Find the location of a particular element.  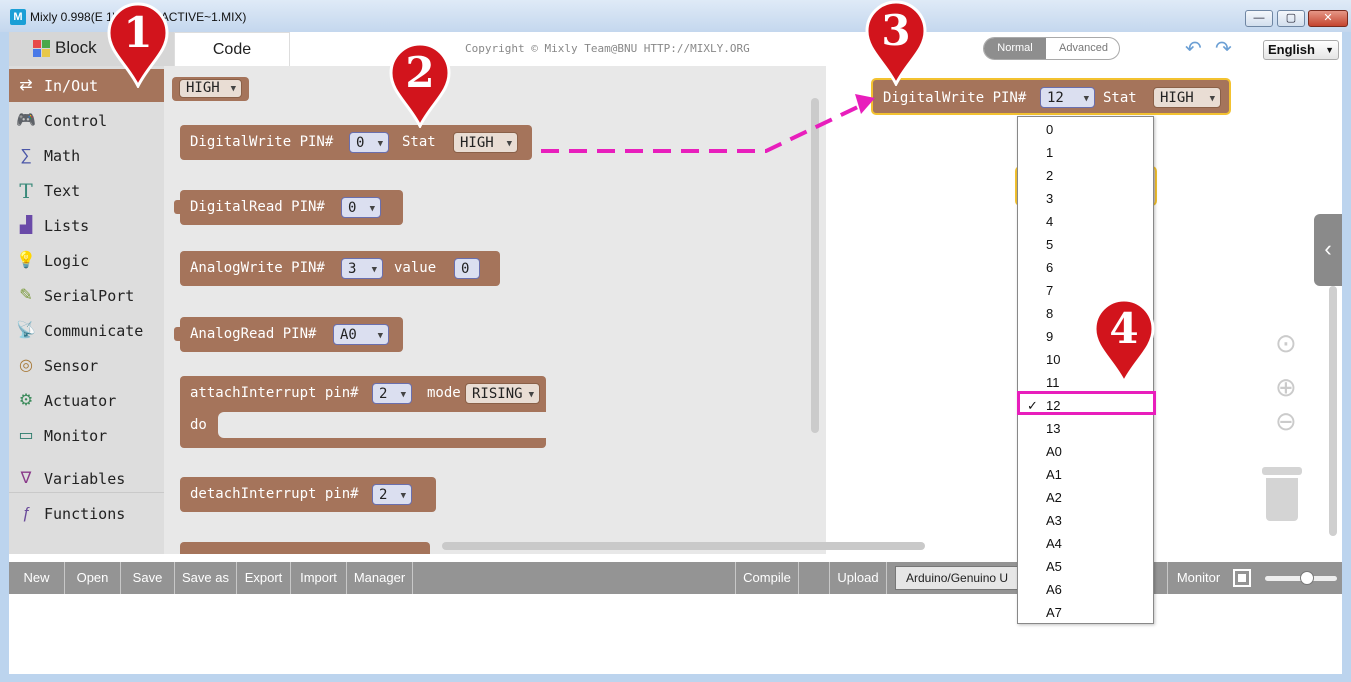

option-label: A3 is located at coordinates (1054, 520).